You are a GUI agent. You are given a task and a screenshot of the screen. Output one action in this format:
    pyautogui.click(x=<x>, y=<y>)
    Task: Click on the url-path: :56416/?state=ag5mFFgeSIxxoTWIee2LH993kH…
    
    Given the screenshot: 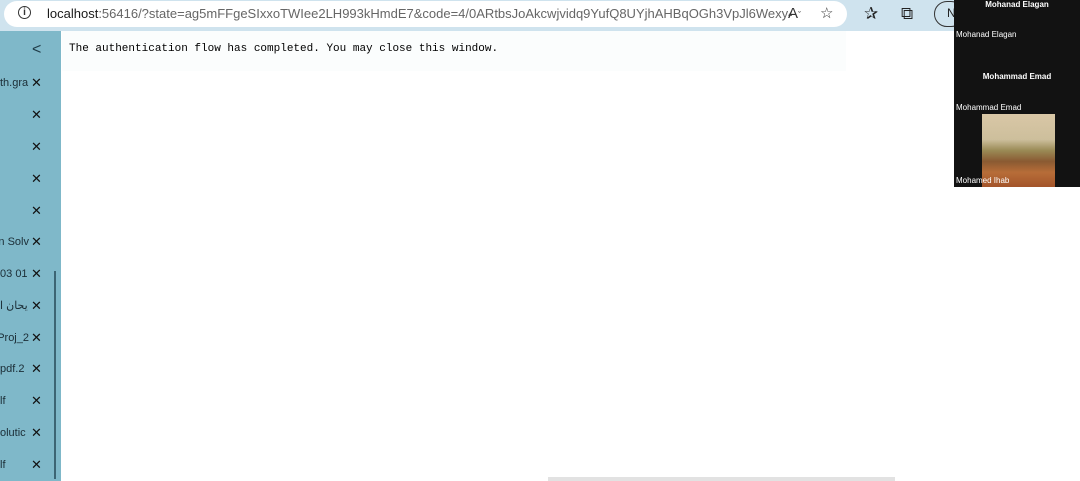 What is the action you would take?
    pyautogui.click(x=445, y=13)
    